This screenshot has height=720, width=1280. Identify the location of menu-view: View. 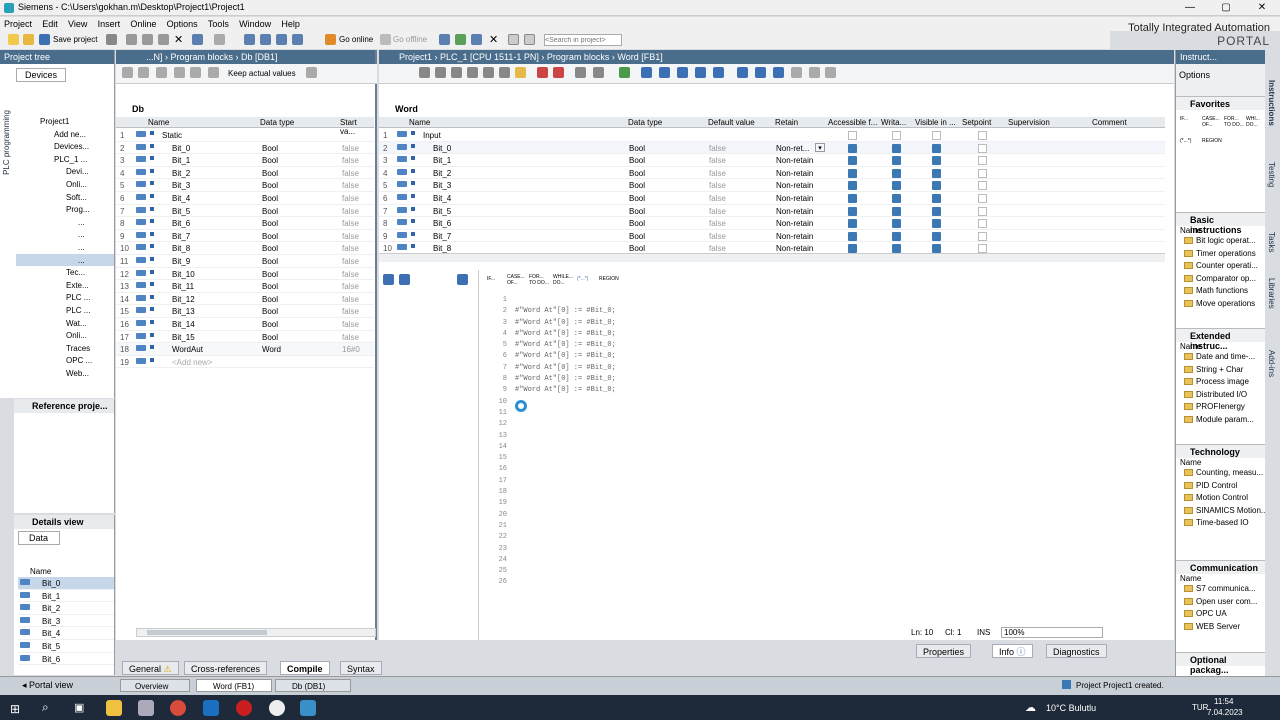
(77, 23).